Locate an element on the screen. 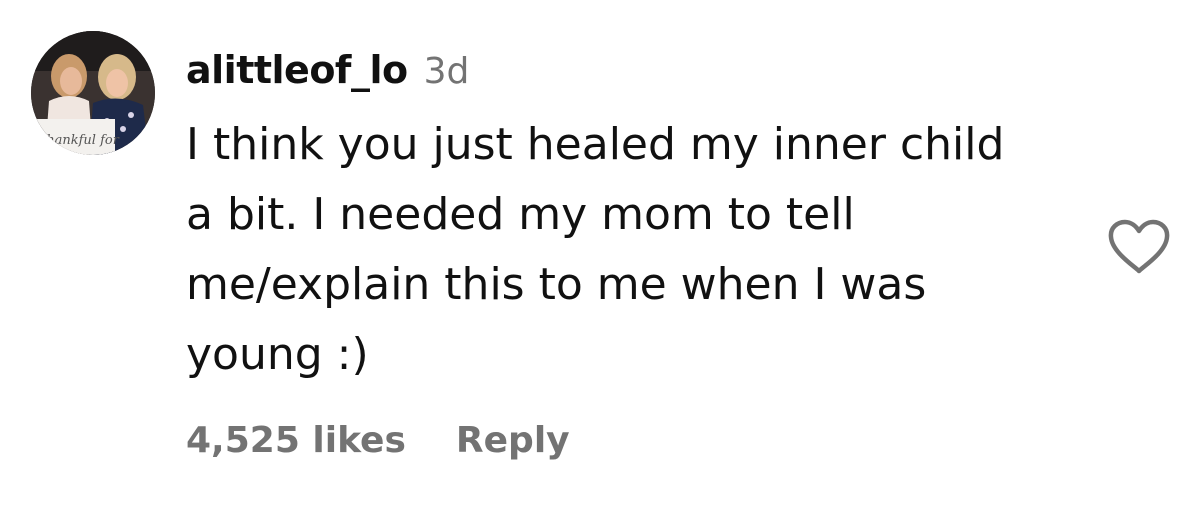 Image resolution: width=1200 pixels, height=506 pixels. avatar-sign-text: thankful for is located at coordinates (80, 140).